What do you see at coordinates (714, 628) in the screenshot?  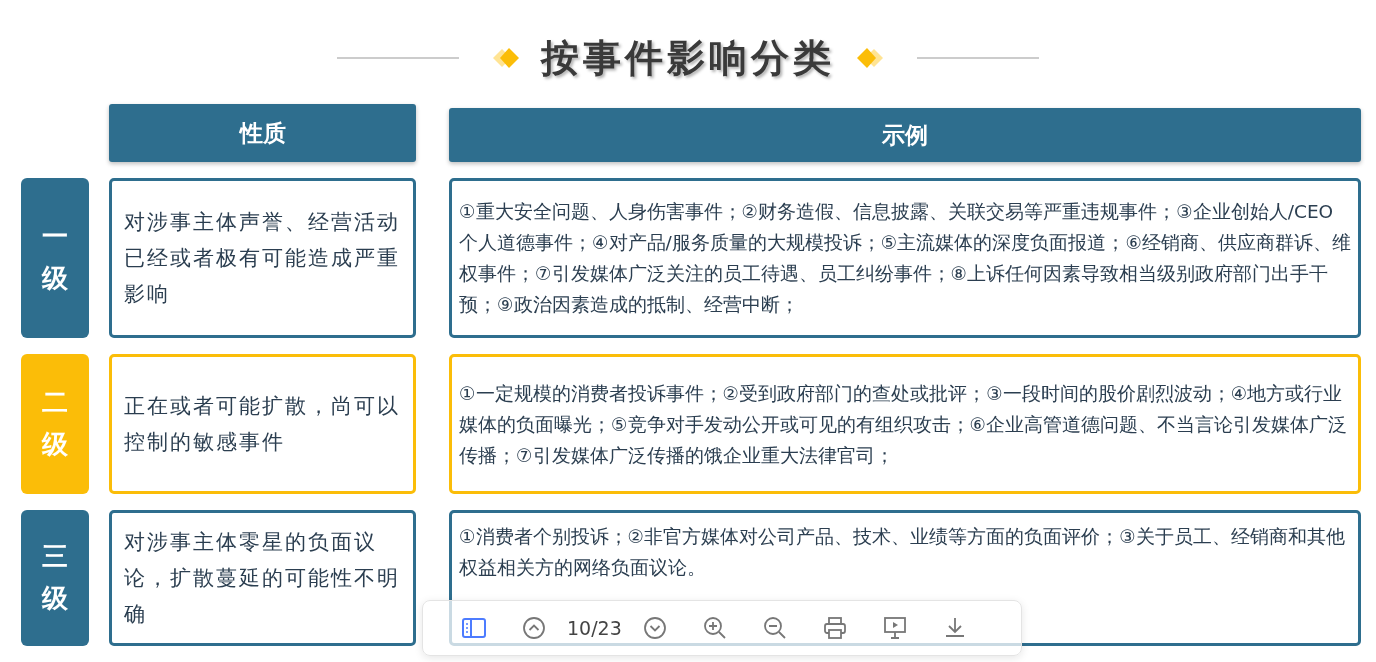 I see `zoom-in-icon` at bounding box center [714, 628].